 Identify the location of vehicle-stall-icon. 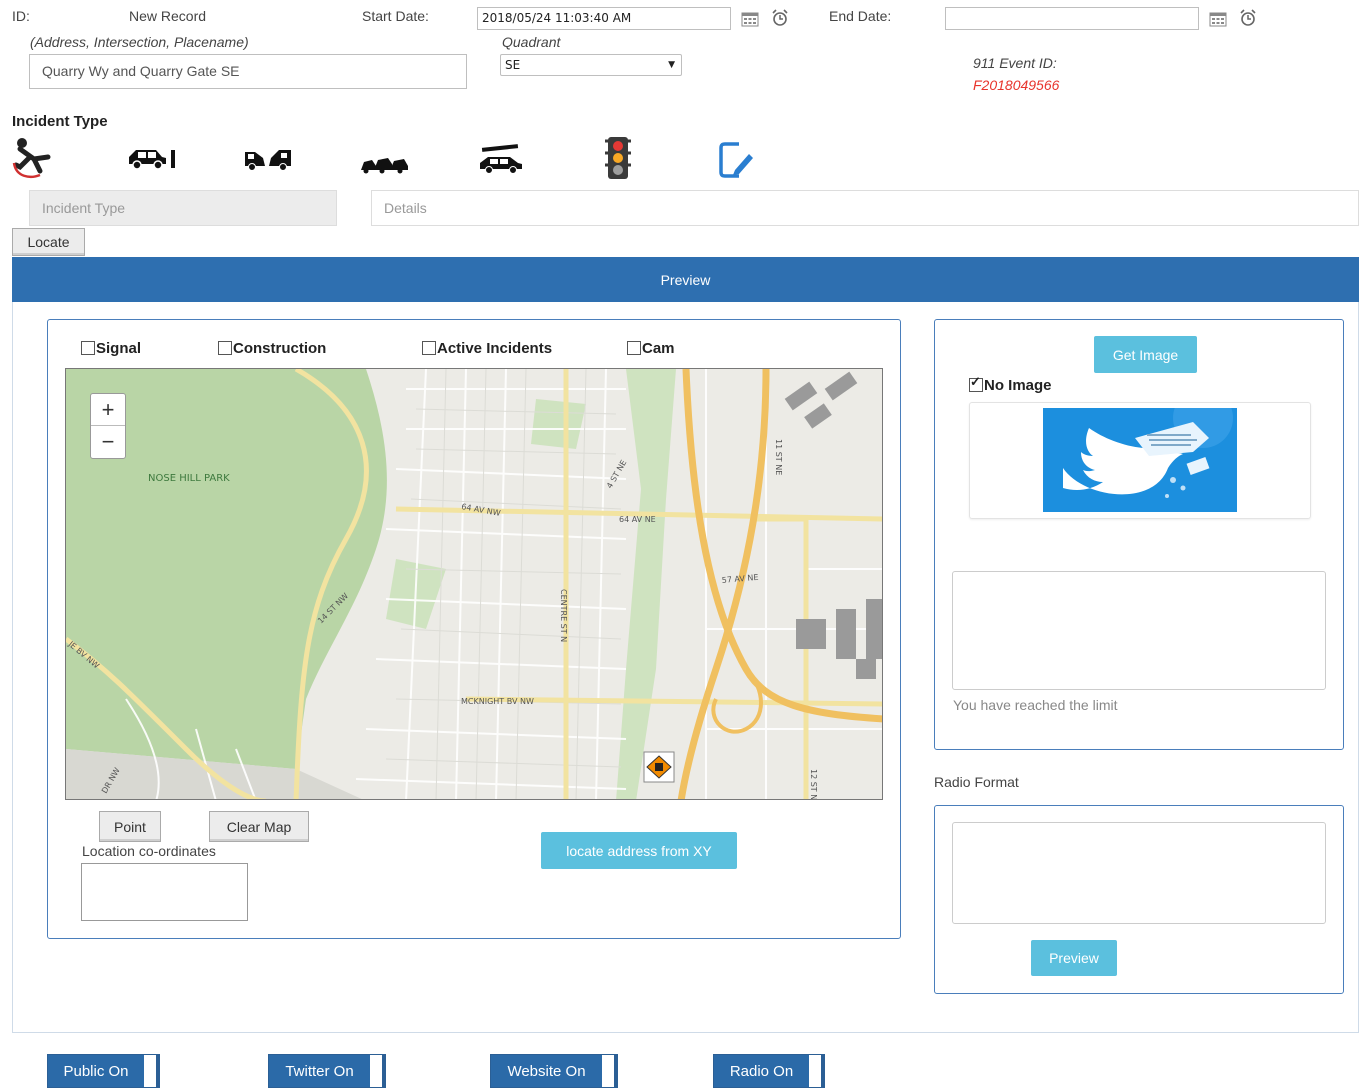
(152, 159).